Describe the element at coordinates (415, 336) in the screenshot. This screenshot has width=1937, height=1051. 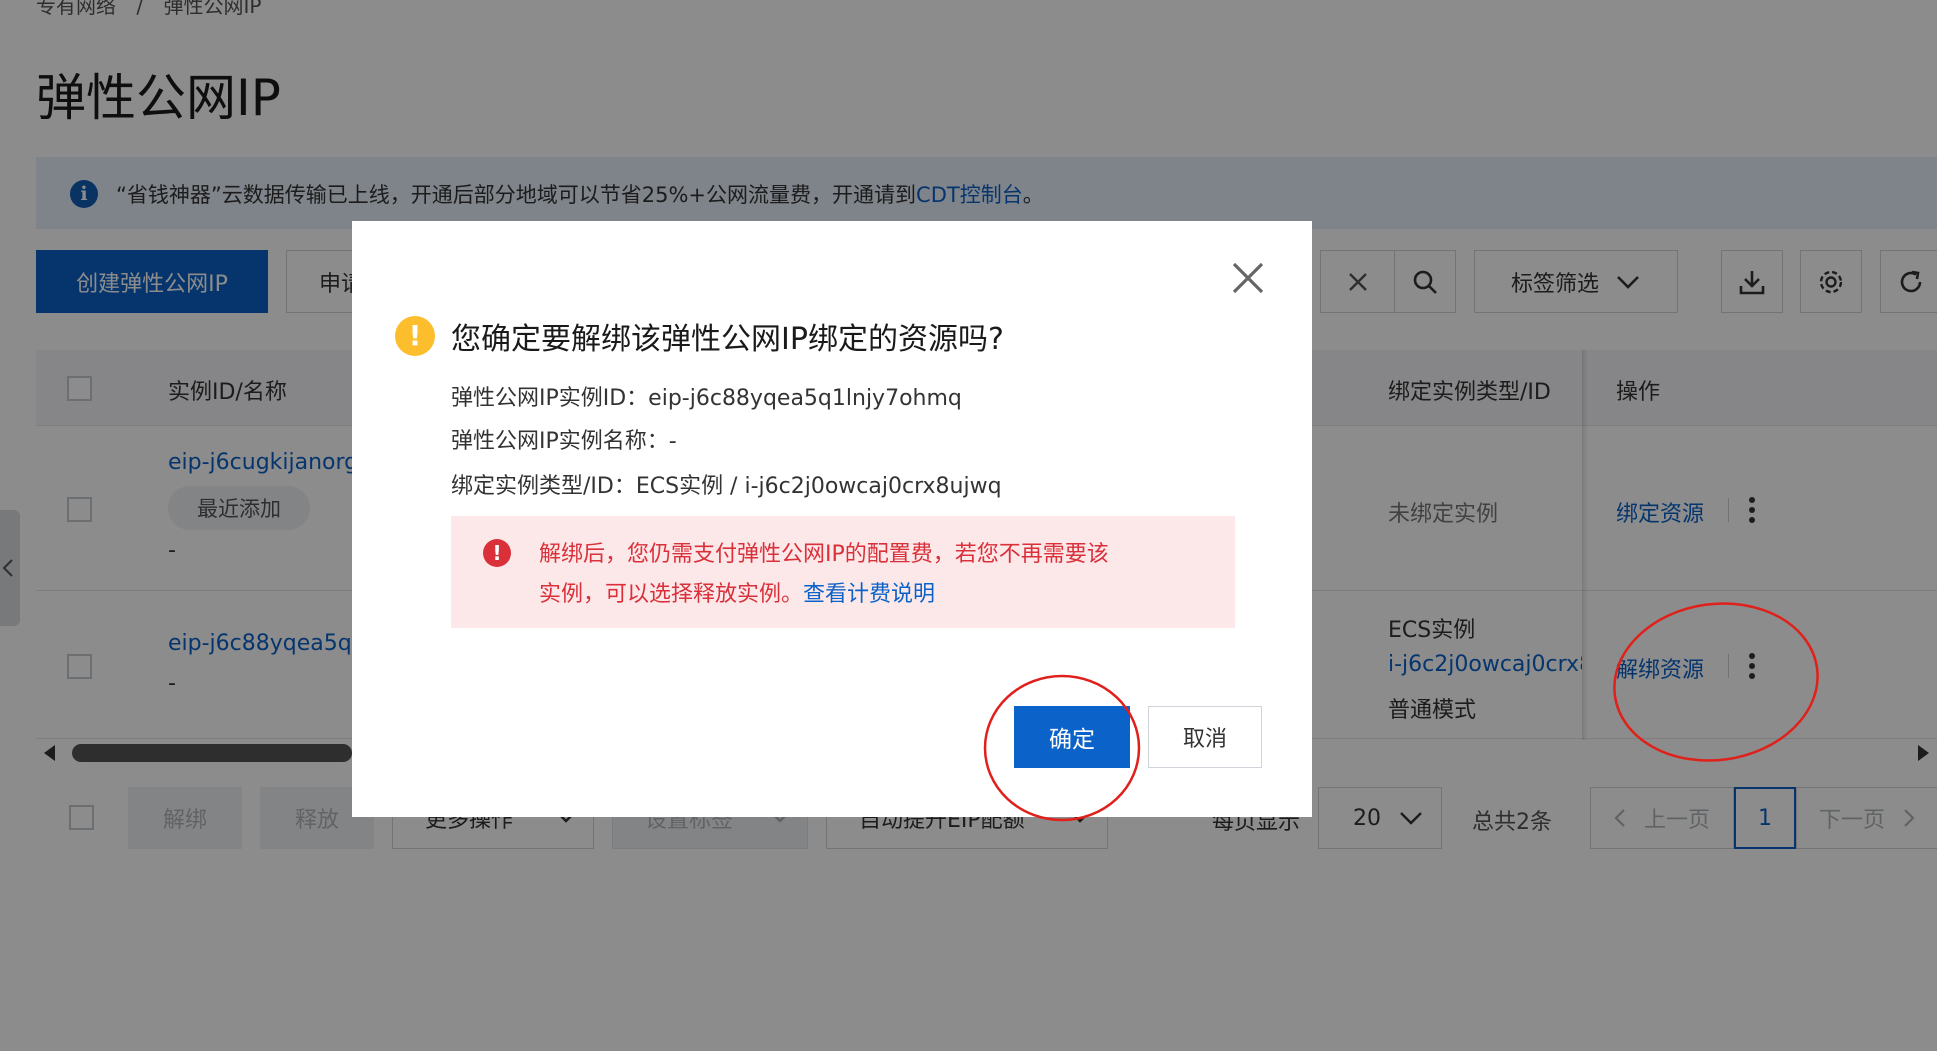
I see `warning-icon: !` at that location.